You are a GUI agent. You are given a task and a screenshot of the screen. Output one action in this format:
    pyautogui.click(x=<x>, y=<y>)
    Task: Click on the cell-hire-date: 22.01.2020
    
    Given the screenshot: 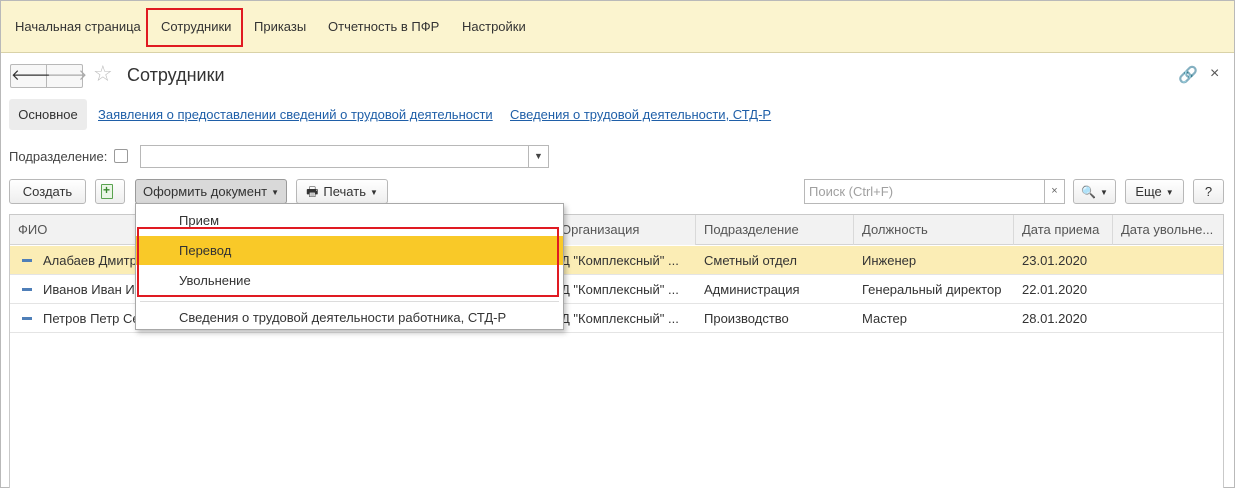 What is the action you would take?
    pyautogui.click(x=1055, y=289)
    